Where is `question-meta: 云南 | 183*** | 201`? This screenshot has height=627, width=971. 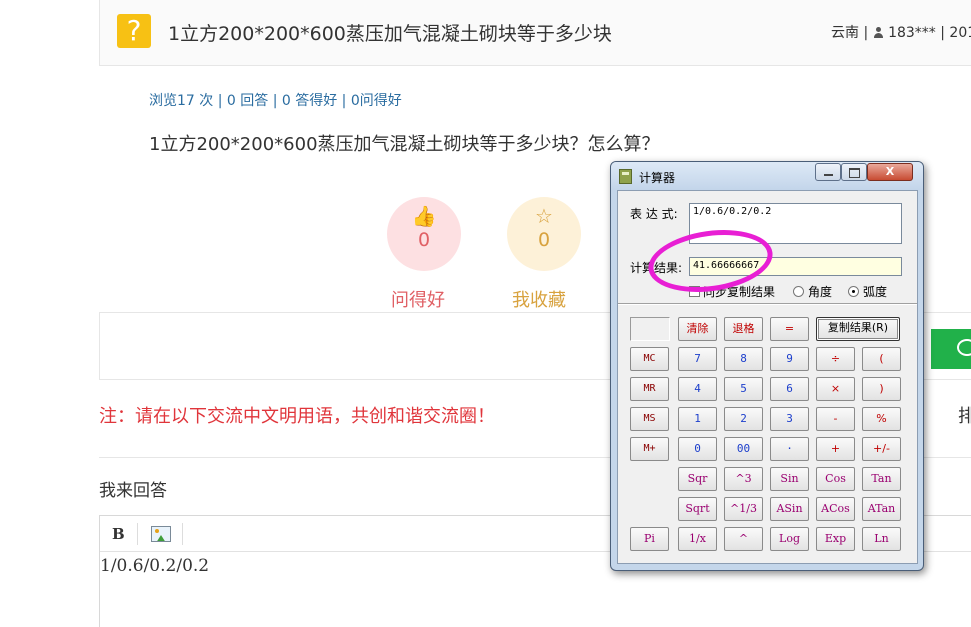
question-meta: 云南 | 183*** | 201 is located at coordinates (901, 32).